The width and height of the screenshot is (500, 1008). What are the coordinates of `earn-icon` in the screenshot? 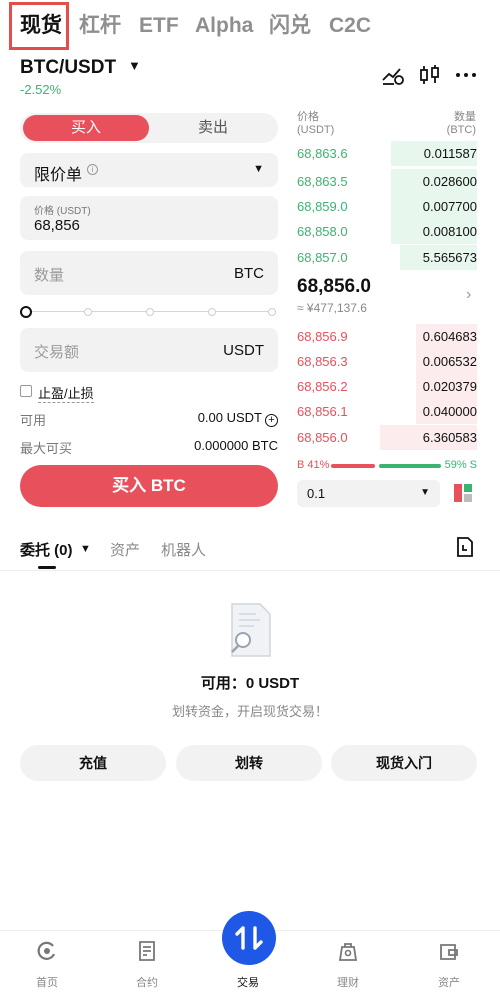 It's located at (348, 952).